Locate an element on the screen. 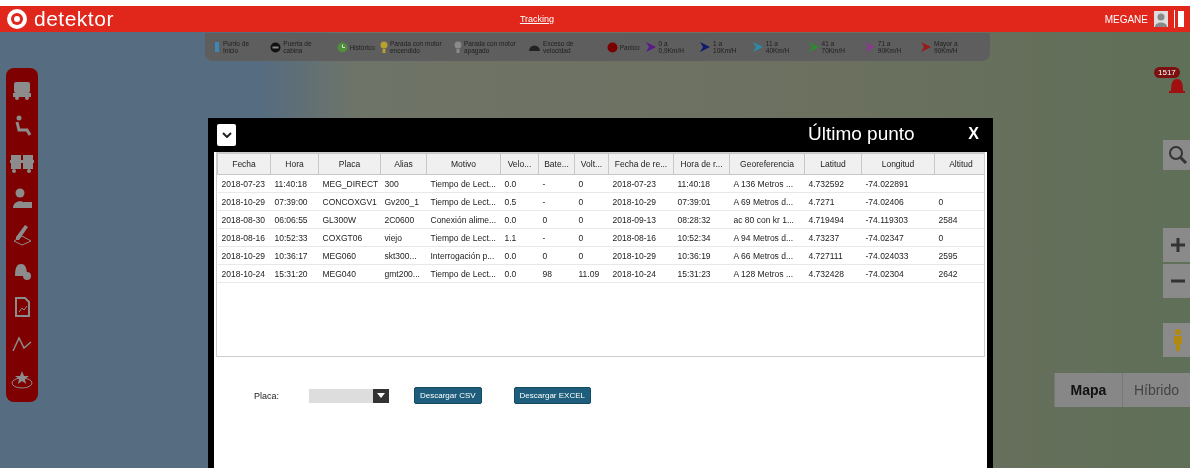  table-cell: 2018-10-24 is located at coordinates (634, 273).